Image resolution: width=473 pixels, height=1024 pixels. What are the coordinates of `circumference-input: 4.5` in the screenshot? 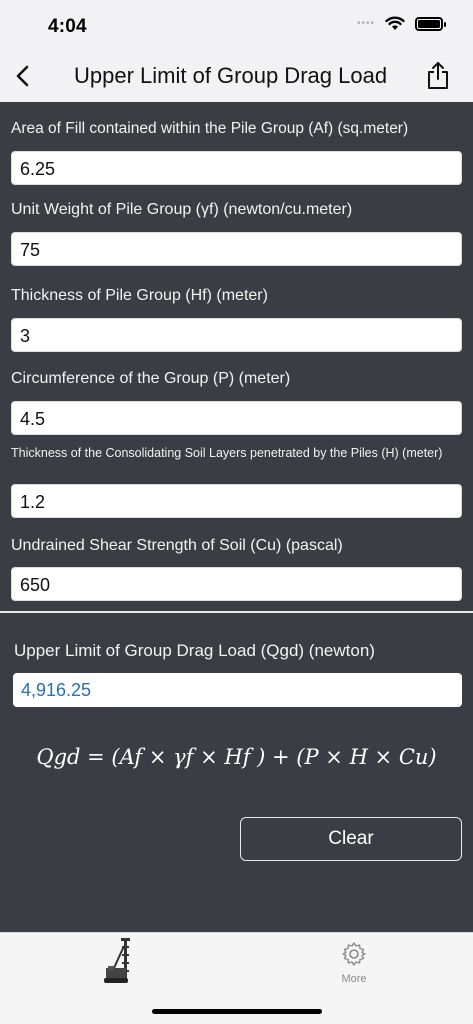 It's located at (236, 418).